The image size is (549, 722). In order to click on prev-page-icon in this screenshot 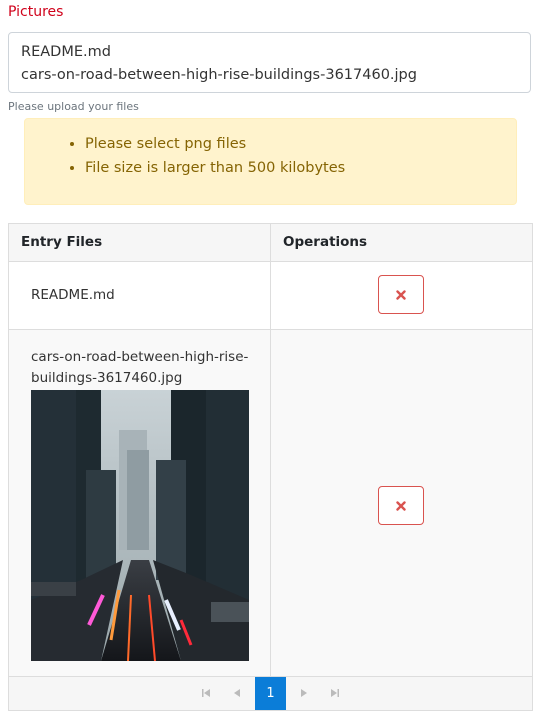, I will do `click(237, 693)`.